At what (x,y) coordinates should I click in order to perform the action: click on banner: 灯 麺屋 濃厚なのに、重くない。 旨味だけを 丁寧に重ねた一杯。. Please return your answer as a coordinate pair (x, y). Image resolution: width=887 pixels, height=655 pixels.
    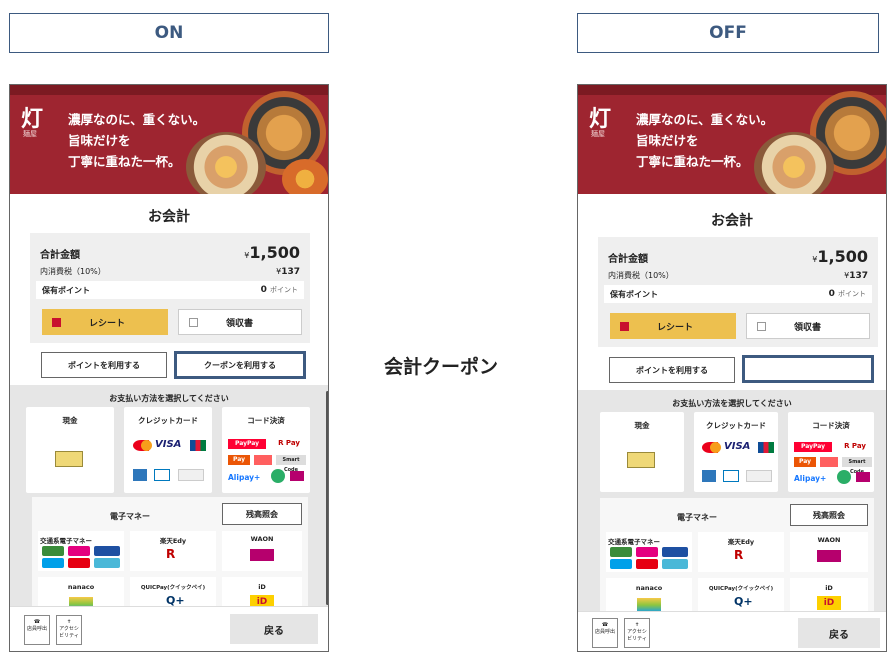
    Looking at the image, I should click on (169, 139).